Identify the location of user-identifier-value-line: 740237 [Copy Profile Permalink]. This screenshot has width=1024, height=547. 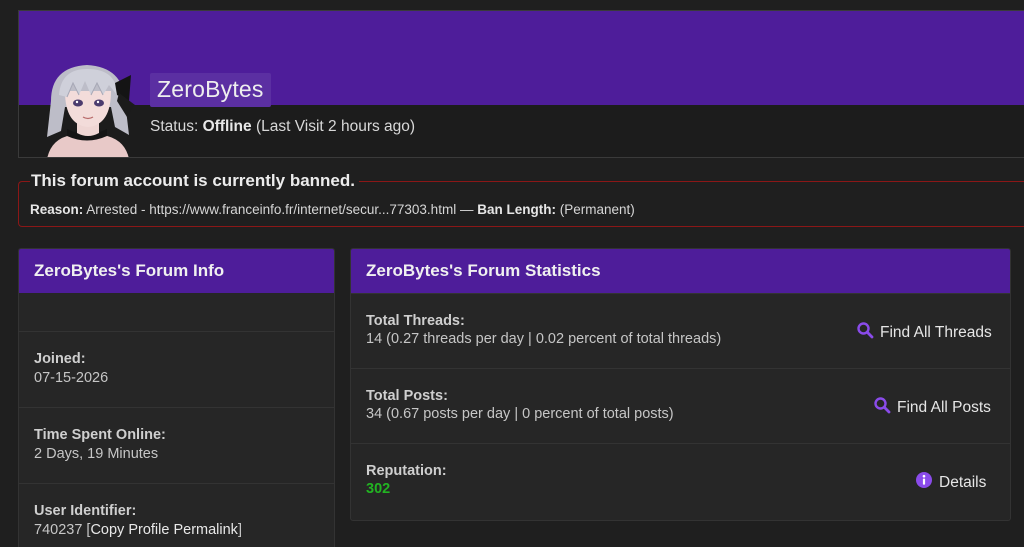
(138, 530).